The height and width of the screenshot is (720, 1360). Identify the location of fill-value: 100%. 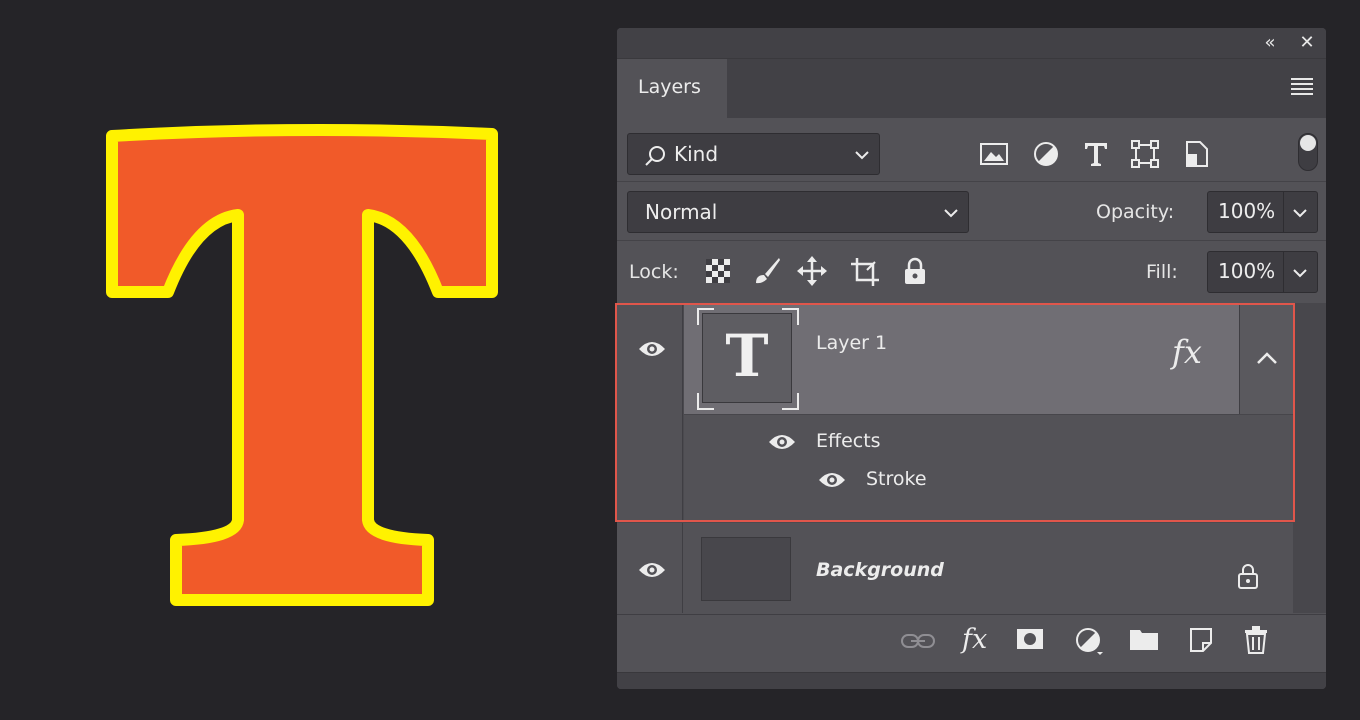
(1247, 271).